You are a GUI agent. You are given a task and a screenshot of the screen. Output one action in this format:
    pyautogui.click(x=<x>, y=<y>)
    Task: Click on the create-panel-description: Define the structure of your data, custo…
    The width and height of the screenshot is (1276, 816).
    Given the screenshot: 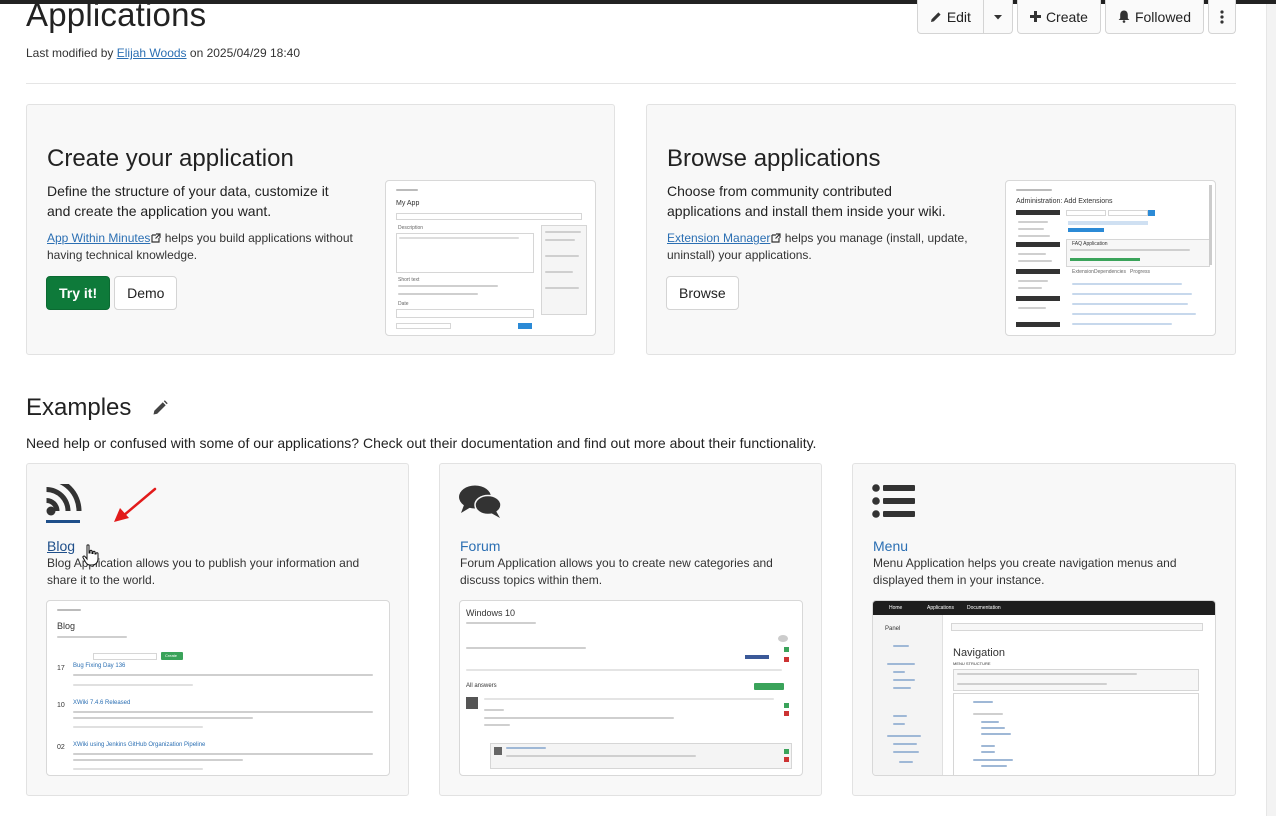 What is the action you would take?
    pyautogui.click(x=188, y=201)
    